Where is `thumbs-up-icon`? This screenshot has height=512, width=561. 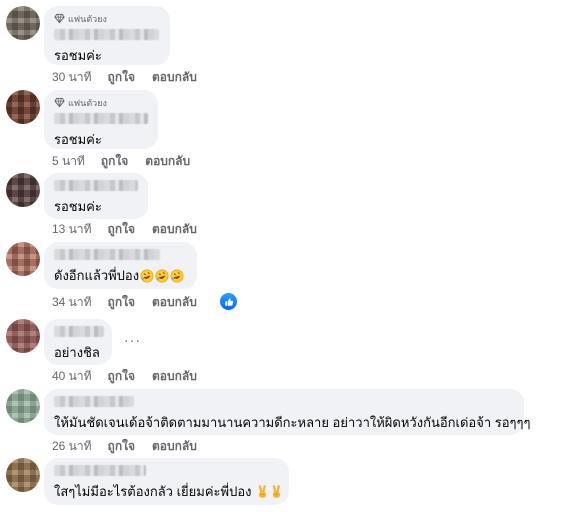
thumbs-up-icon is located at coordinates (228, 301).